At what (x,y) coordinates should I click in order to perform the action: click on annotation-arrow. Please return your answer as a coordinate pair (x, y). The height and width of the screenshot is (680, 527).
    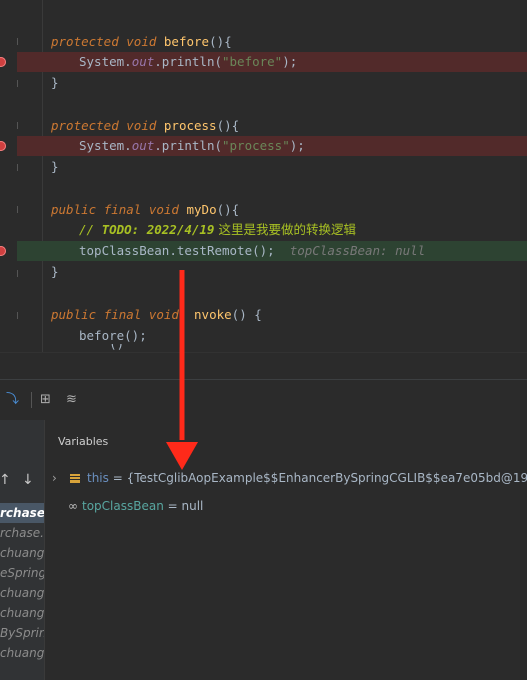
    Looking at the image, I should click on (182, 370).